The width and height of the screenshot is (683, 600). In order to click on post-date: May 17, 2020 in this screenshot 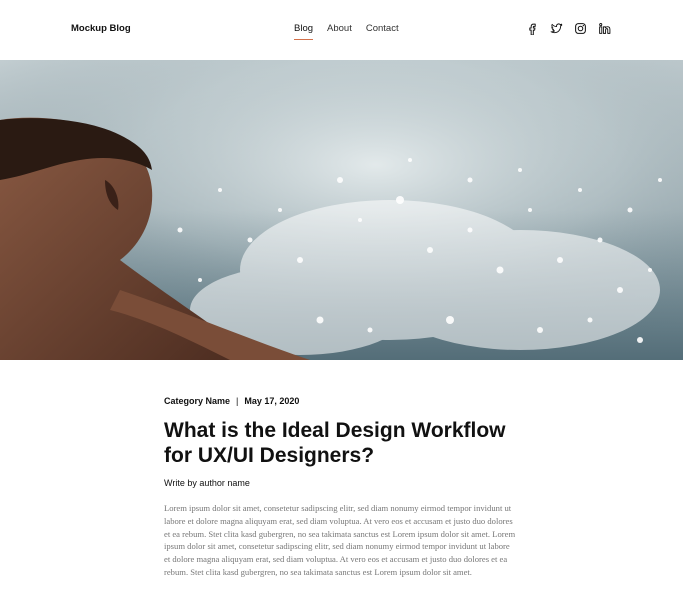, I will do `click(272, 401)`.